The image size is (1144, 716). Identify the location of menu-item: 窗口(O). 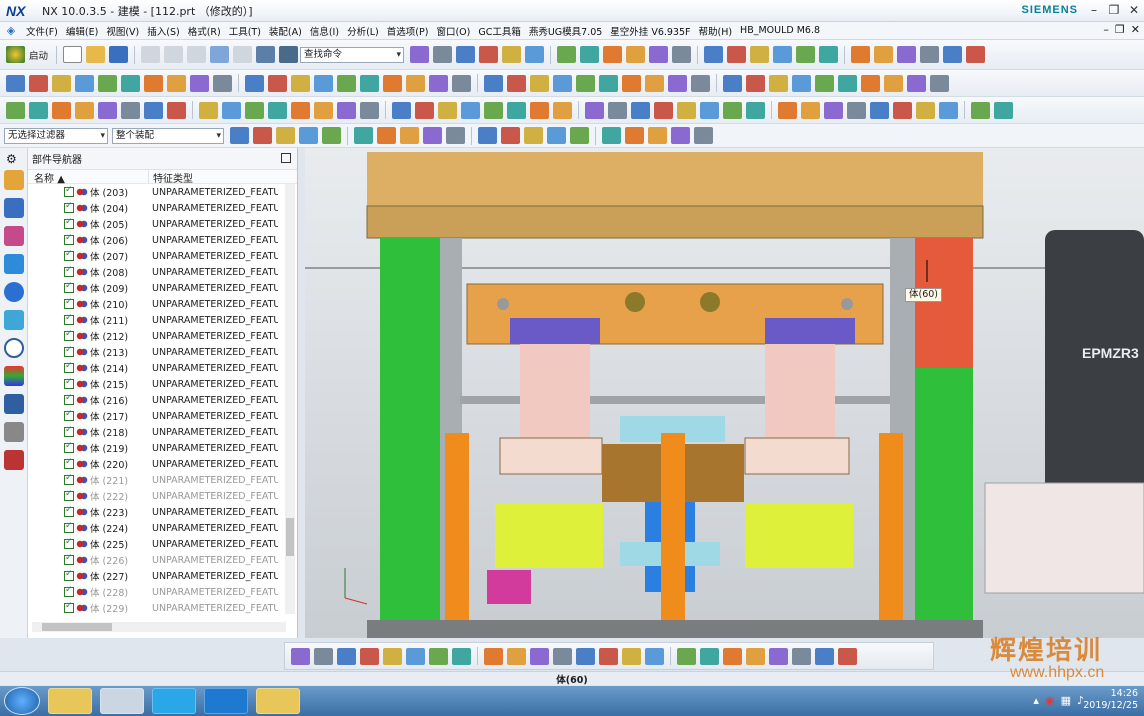
(453, 31).